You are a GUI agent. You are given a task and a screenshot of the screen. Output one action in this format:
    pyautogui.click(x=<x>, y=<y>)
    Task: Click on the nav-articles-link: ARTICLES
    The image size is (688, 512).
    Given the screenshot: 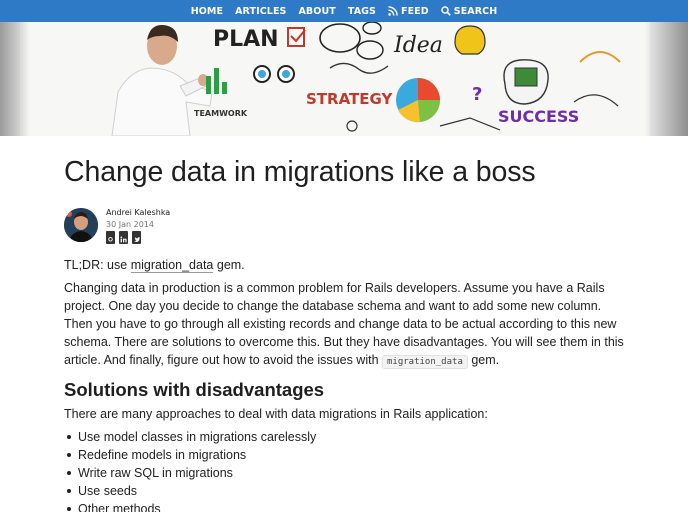 What is the action you would take?
    pyautogui.click(x=260, y=11)
    